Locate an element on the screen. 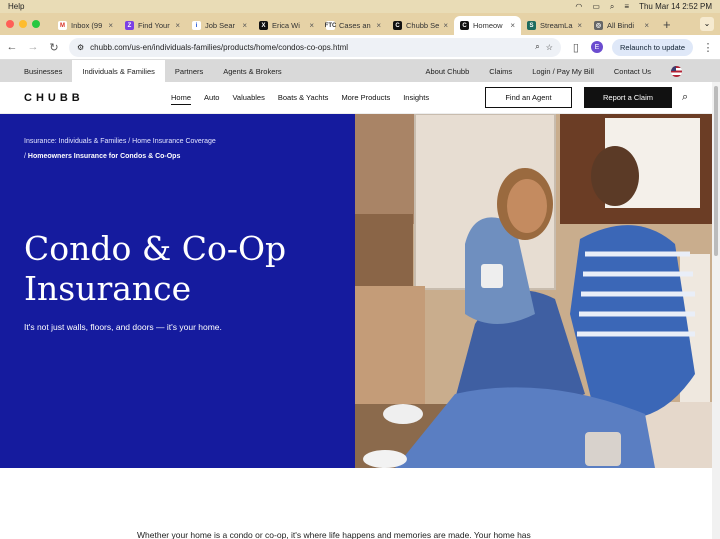  tab-title: Find Your is located at coordinates (154, 25).